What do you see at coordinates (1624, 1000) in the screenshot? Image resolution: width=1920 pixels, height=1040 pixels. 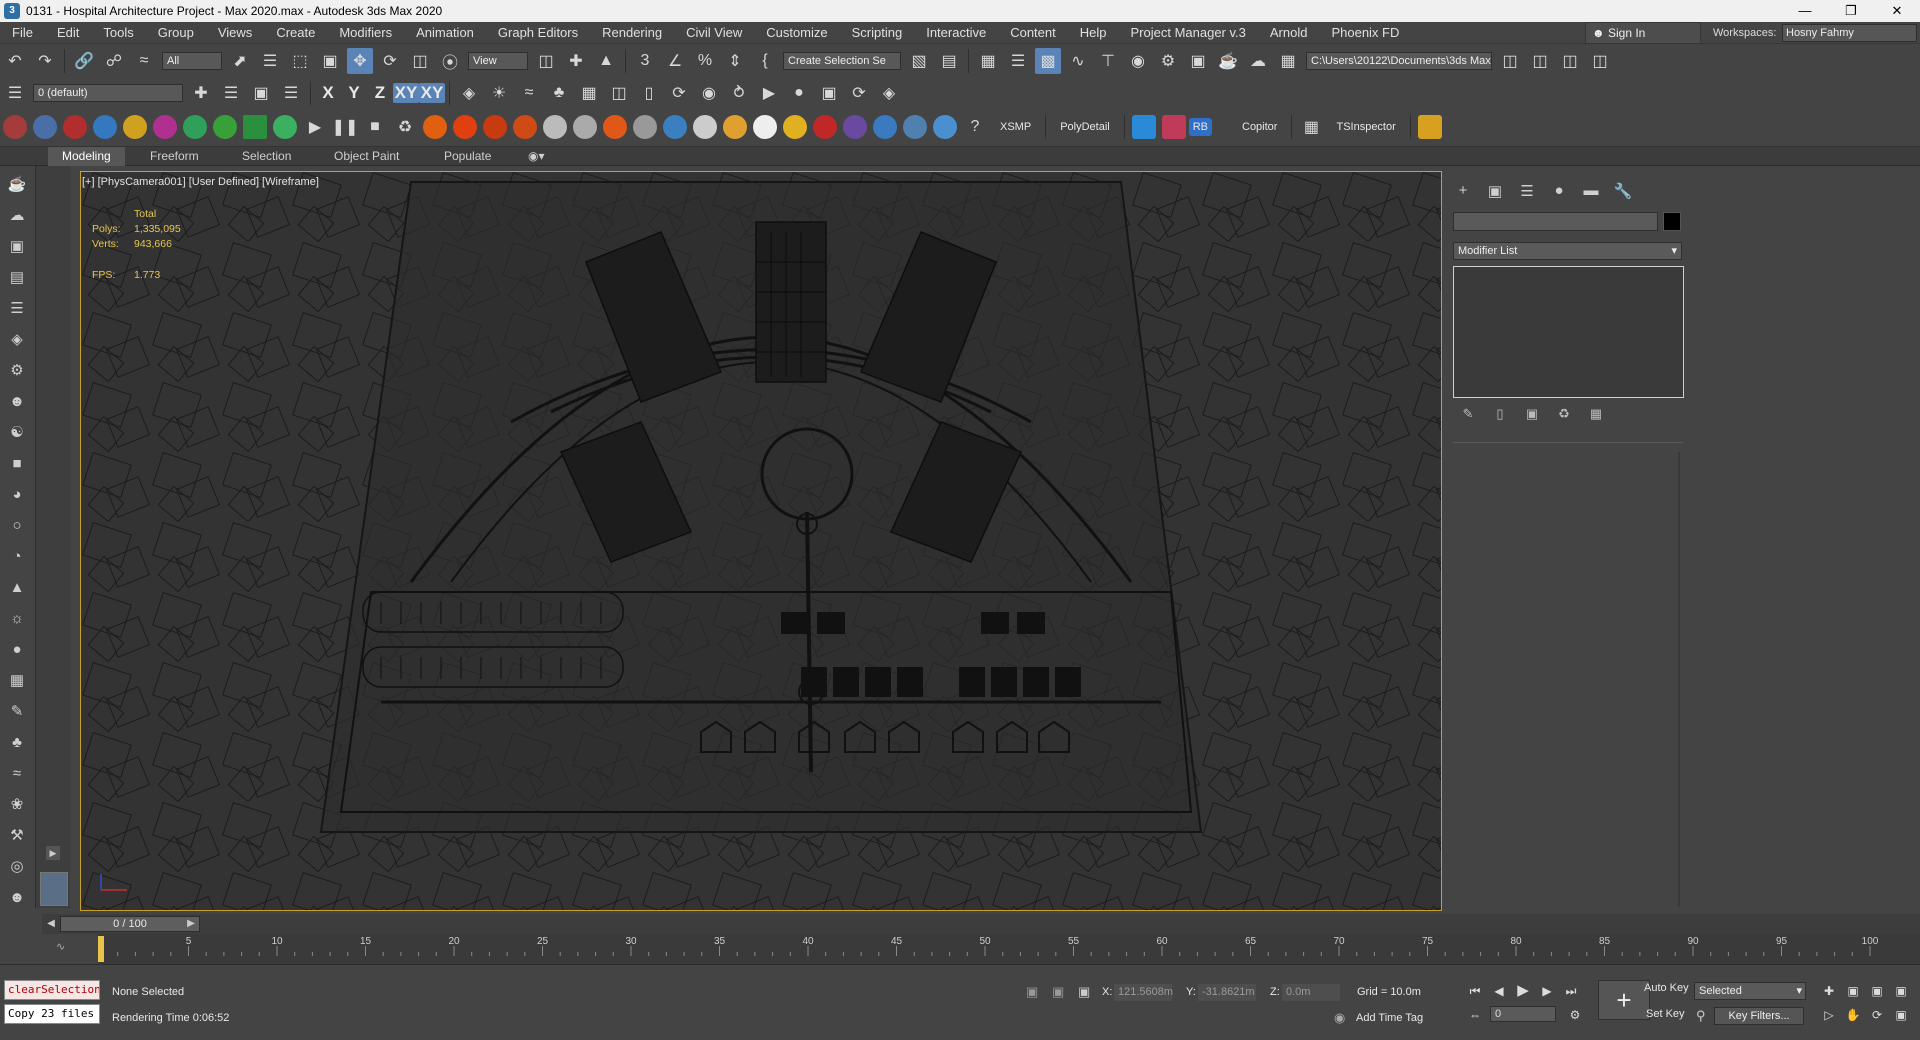 I see `default-in-out-tangents-icon: +` at bounding box center [1624, 1000].